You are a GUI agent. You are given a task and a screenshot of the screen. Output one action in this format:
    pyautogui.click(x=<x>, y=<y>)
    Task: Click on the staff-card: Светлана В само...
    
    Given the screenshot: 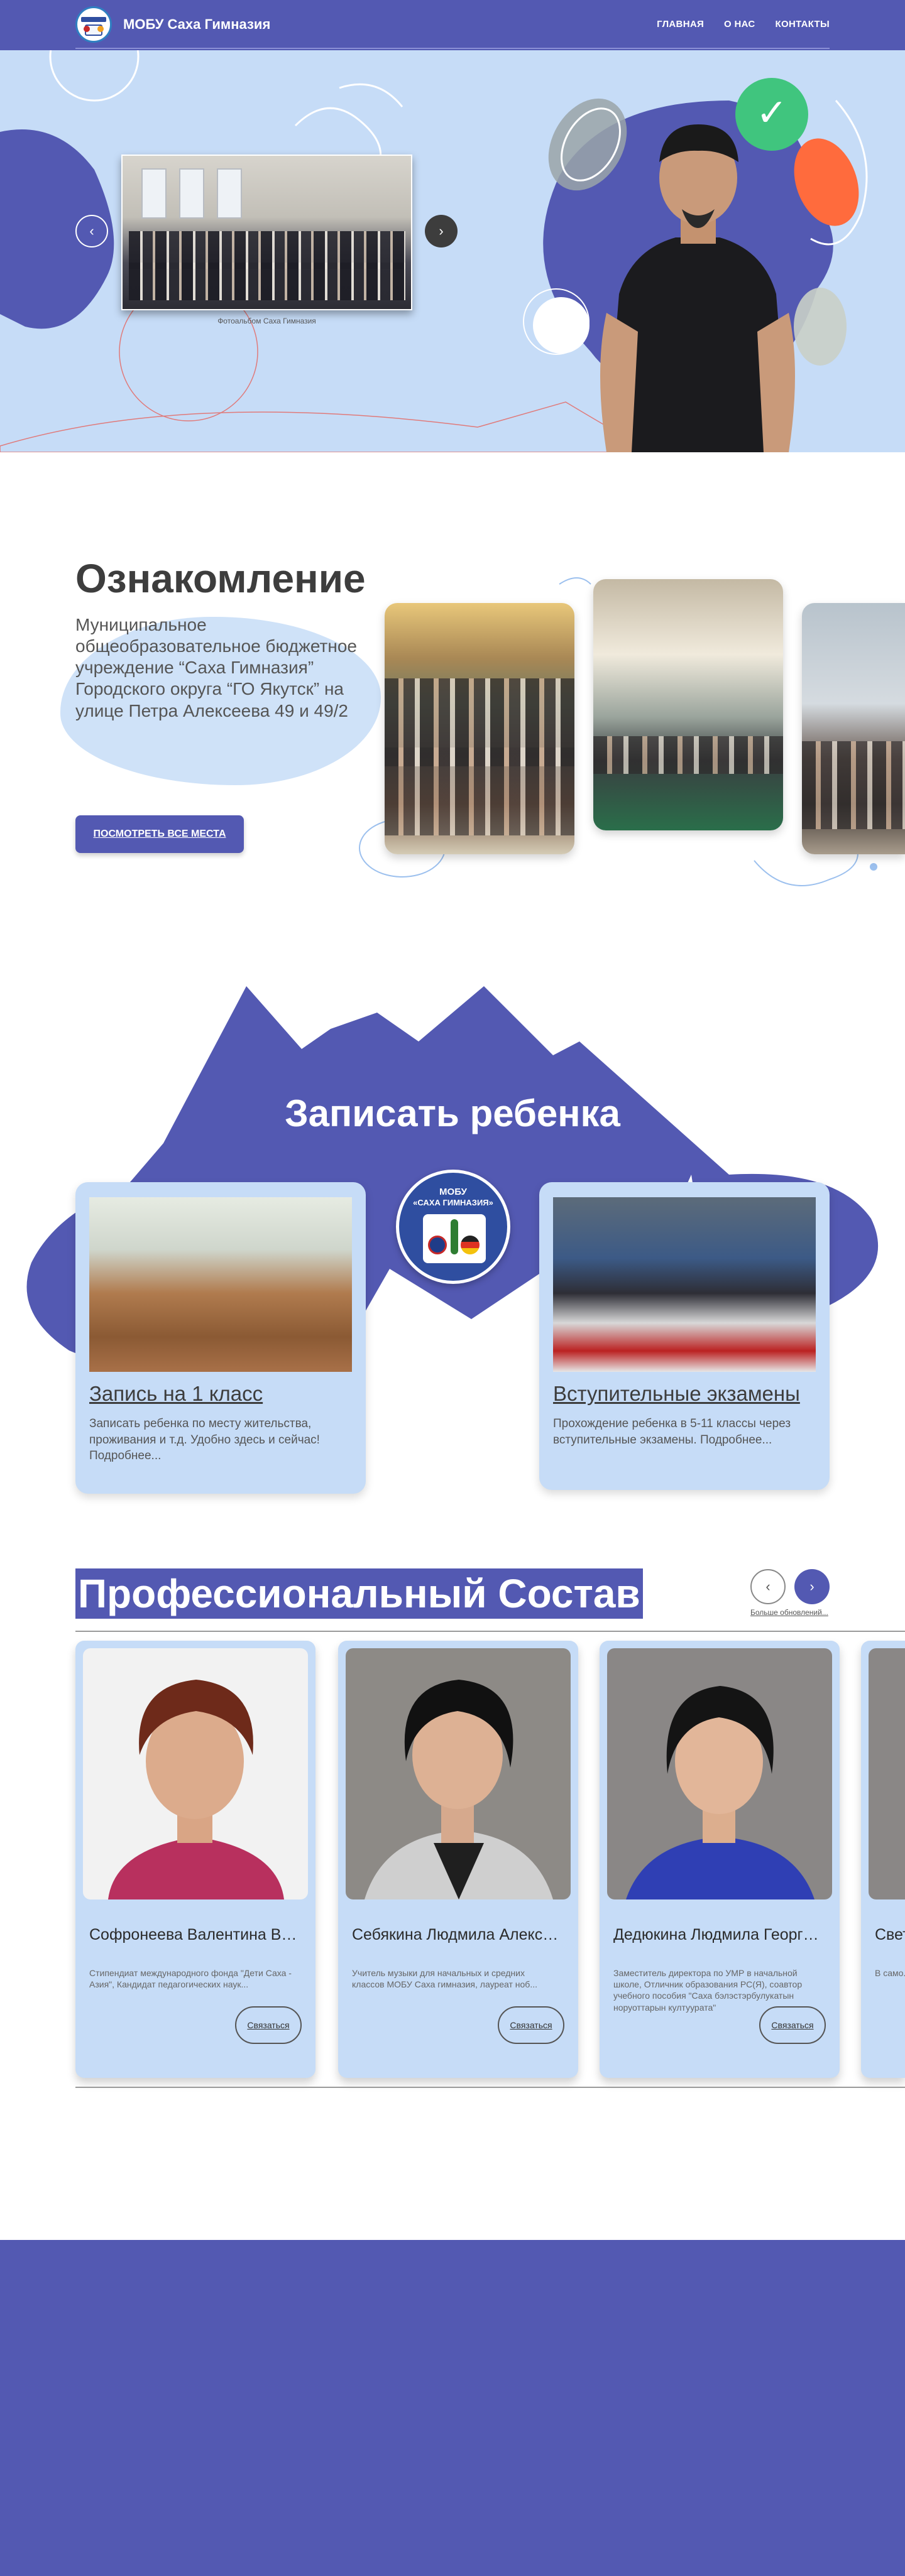 What is the action you would take?
    pyautogui.click(x=883, y=1859)
    